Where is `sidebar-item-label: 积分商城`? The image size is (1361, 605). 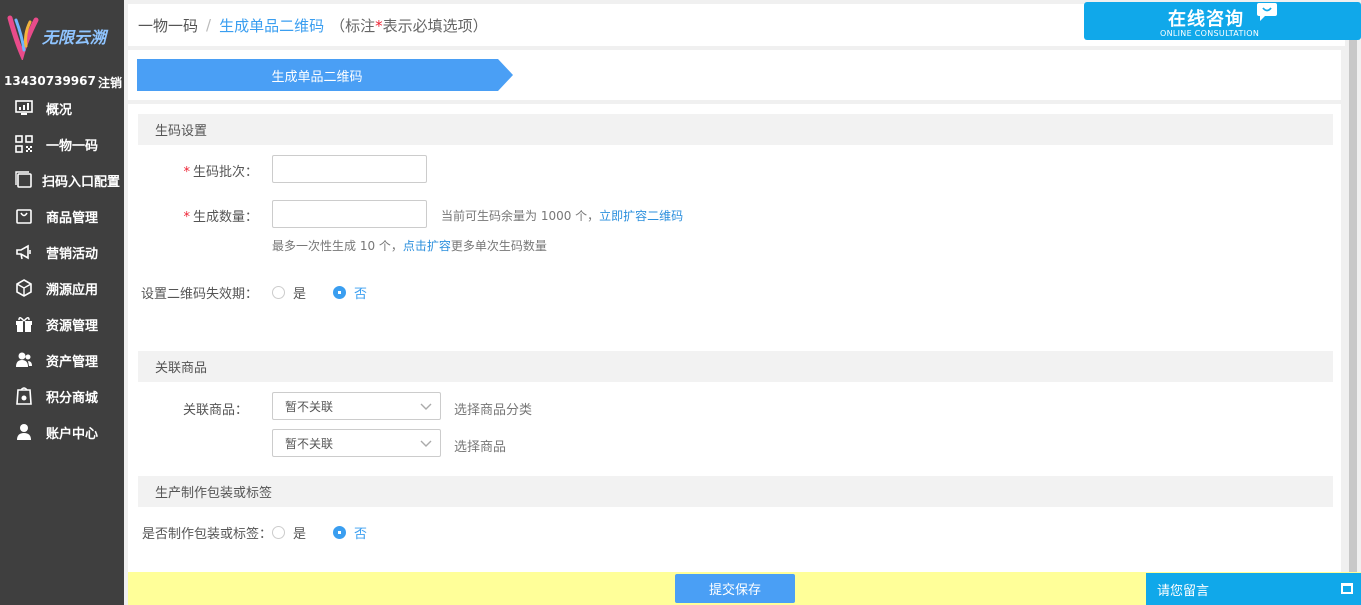
sidebar-item-label: 积分商城 is located at coordinates (72, 398).